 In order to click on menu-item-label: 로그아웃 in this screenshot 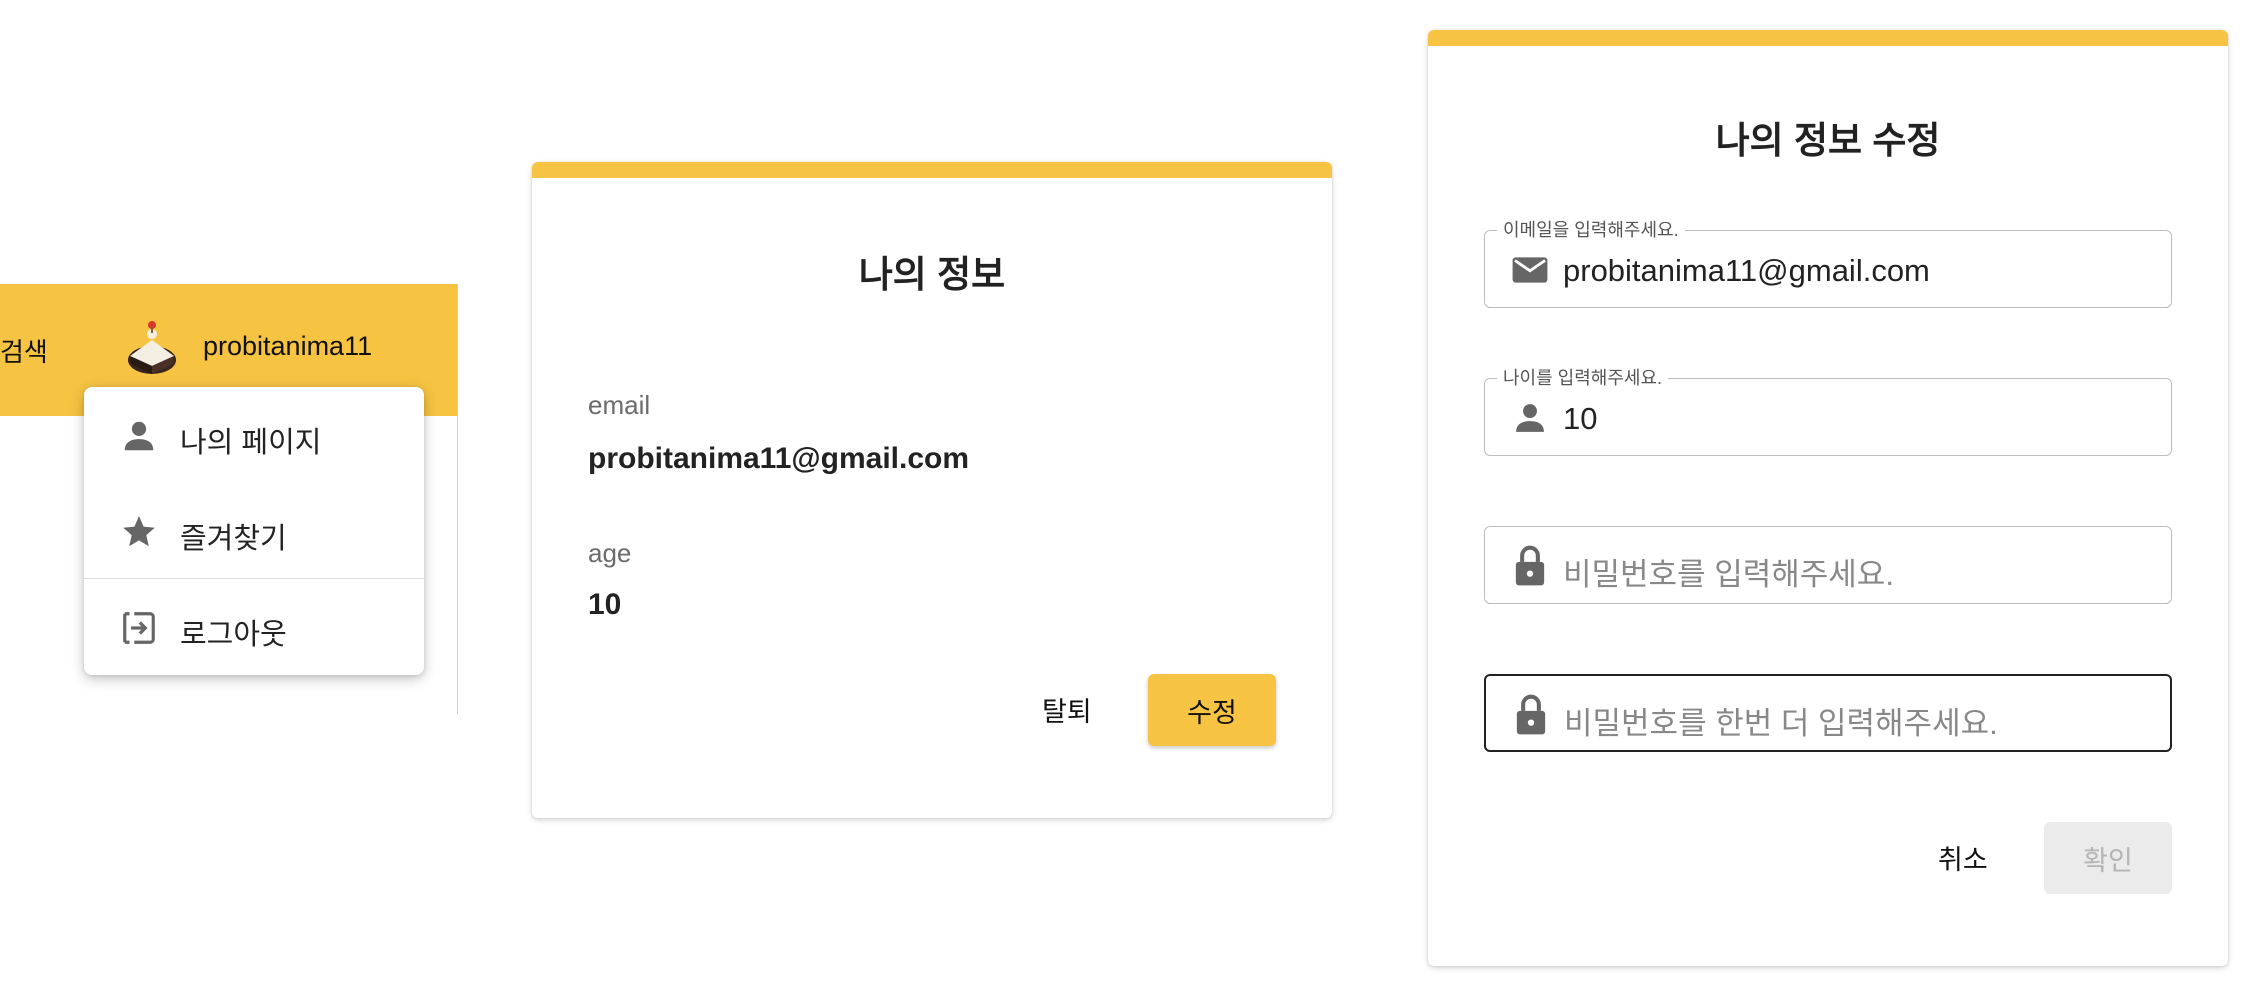, I will do `click(233, 635)`.